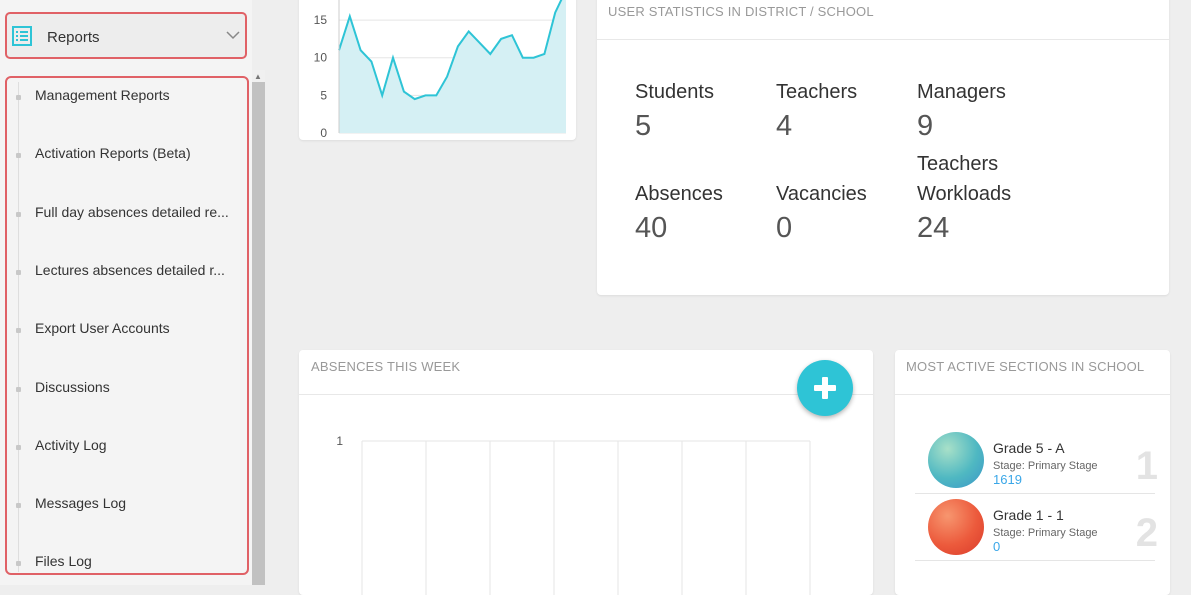  What do you see at coordinates (1025, 366) in the screenshot?
I see `active-sections-title: MOST ACTIVE SECTIONS IN SCHOOL` at bounding box center [1025, 366].